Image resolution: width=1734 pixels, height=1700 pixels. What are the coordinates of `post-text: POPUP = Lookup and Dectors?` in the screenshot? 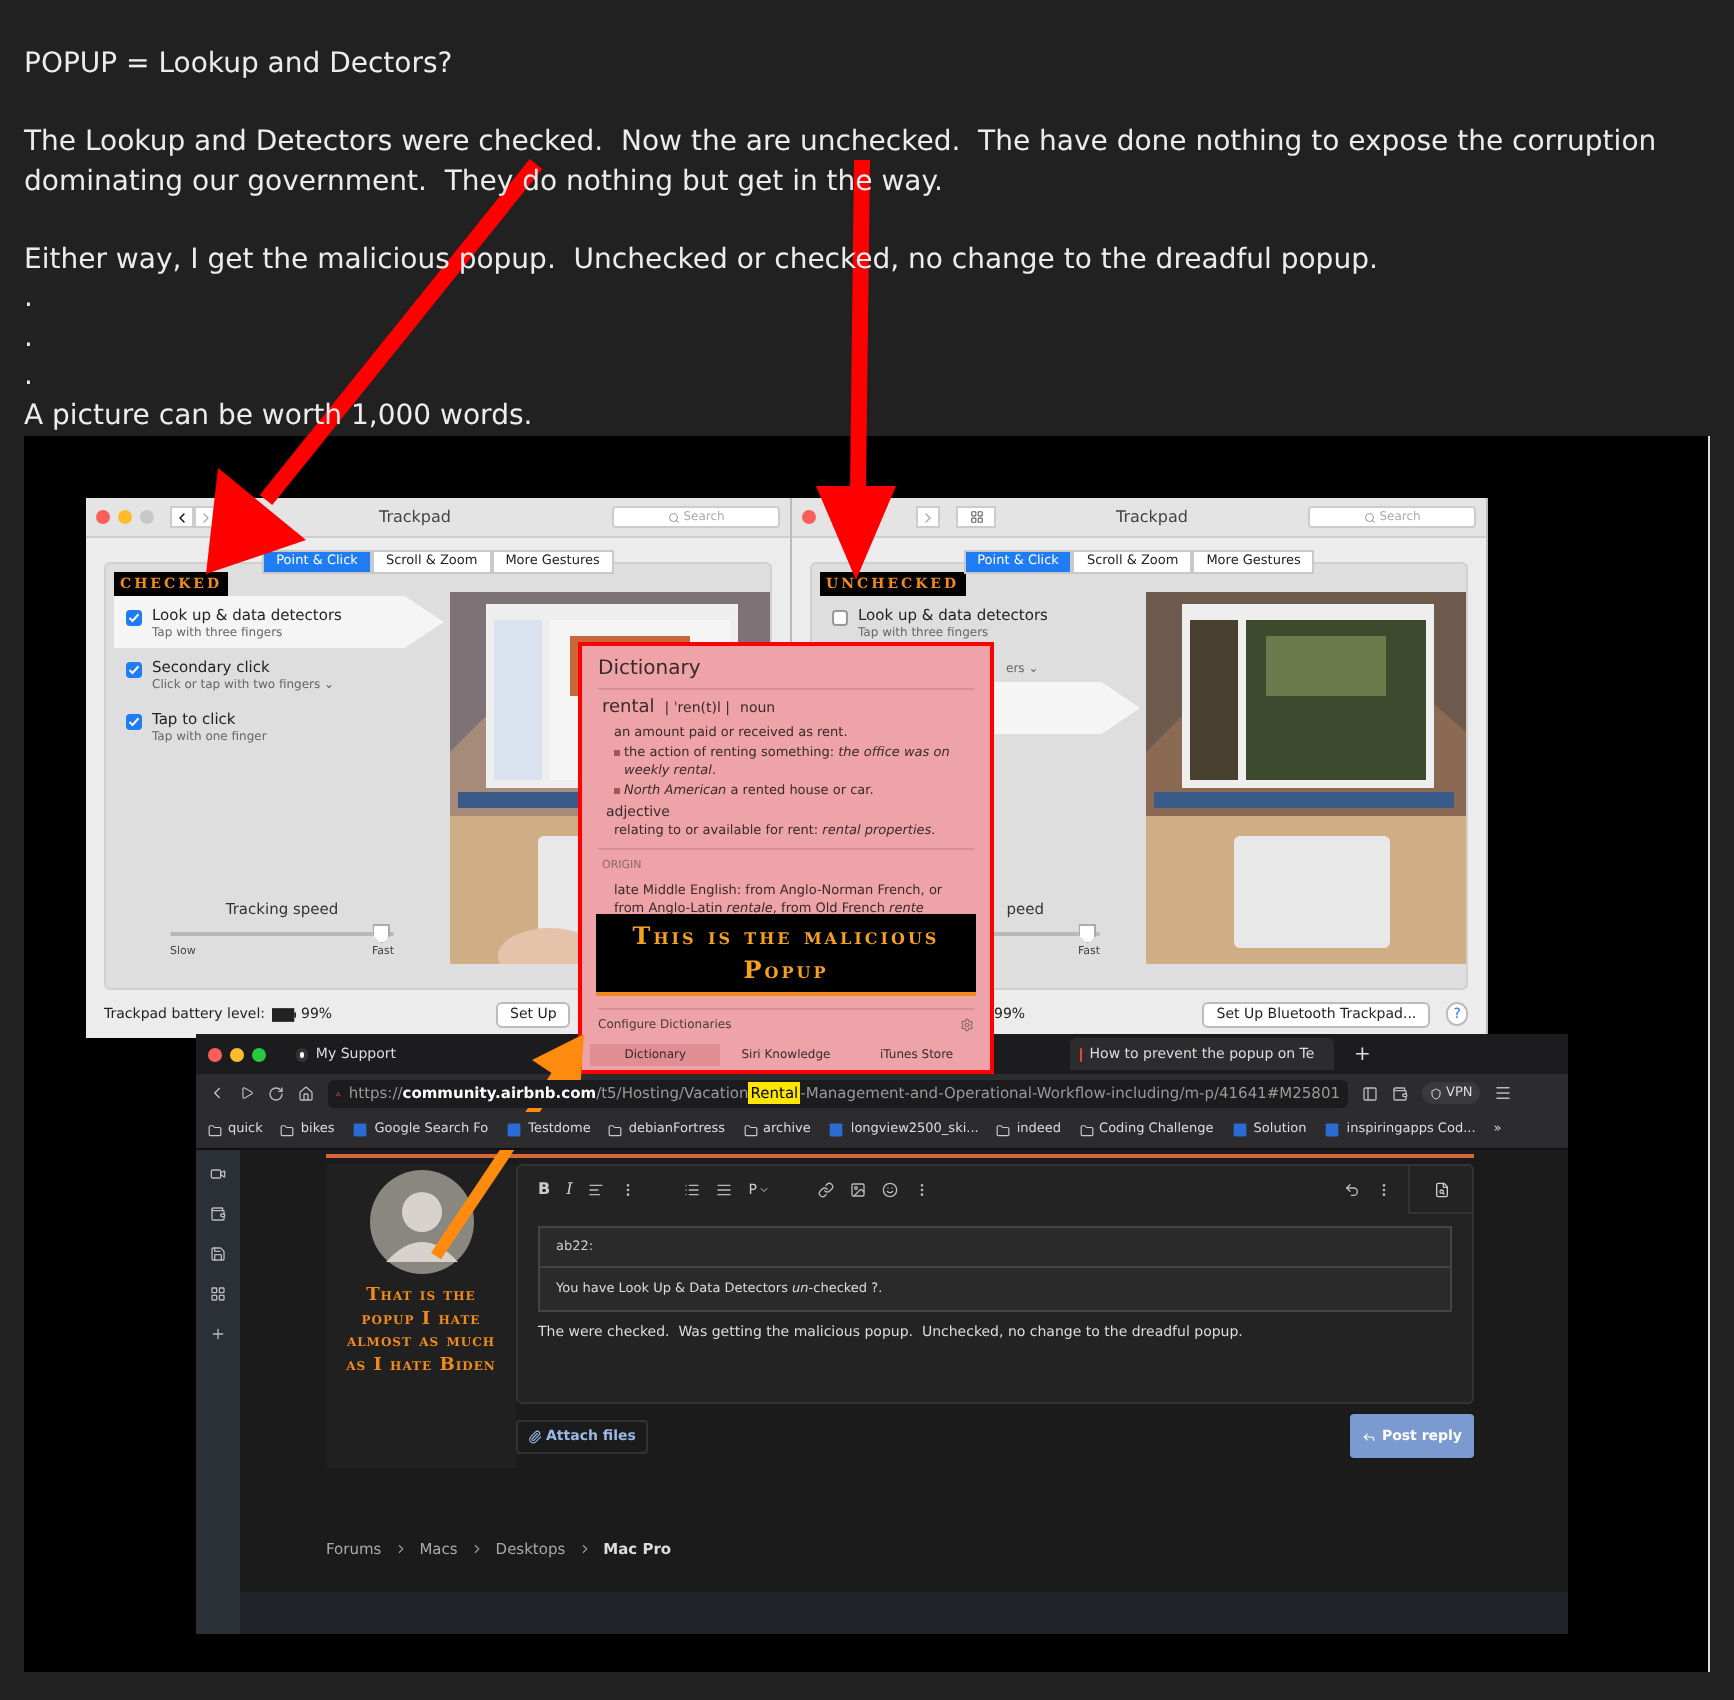 It's located at (239, 65).